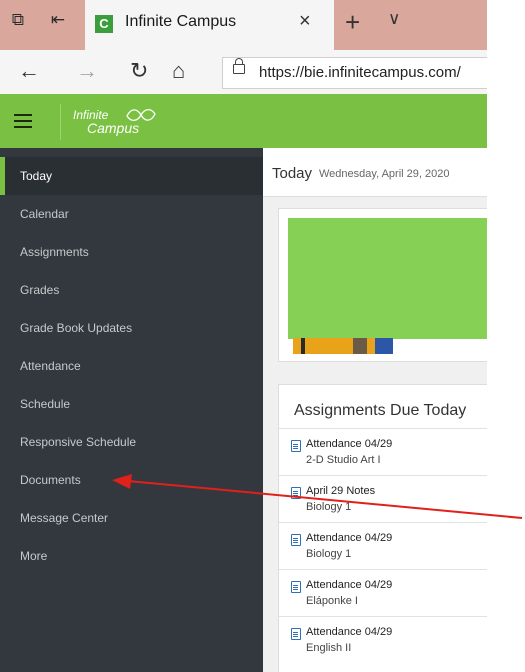 This screenshot has height=672, width=525. I want to click on forward-arrow-icon: →, so click(87, 71).